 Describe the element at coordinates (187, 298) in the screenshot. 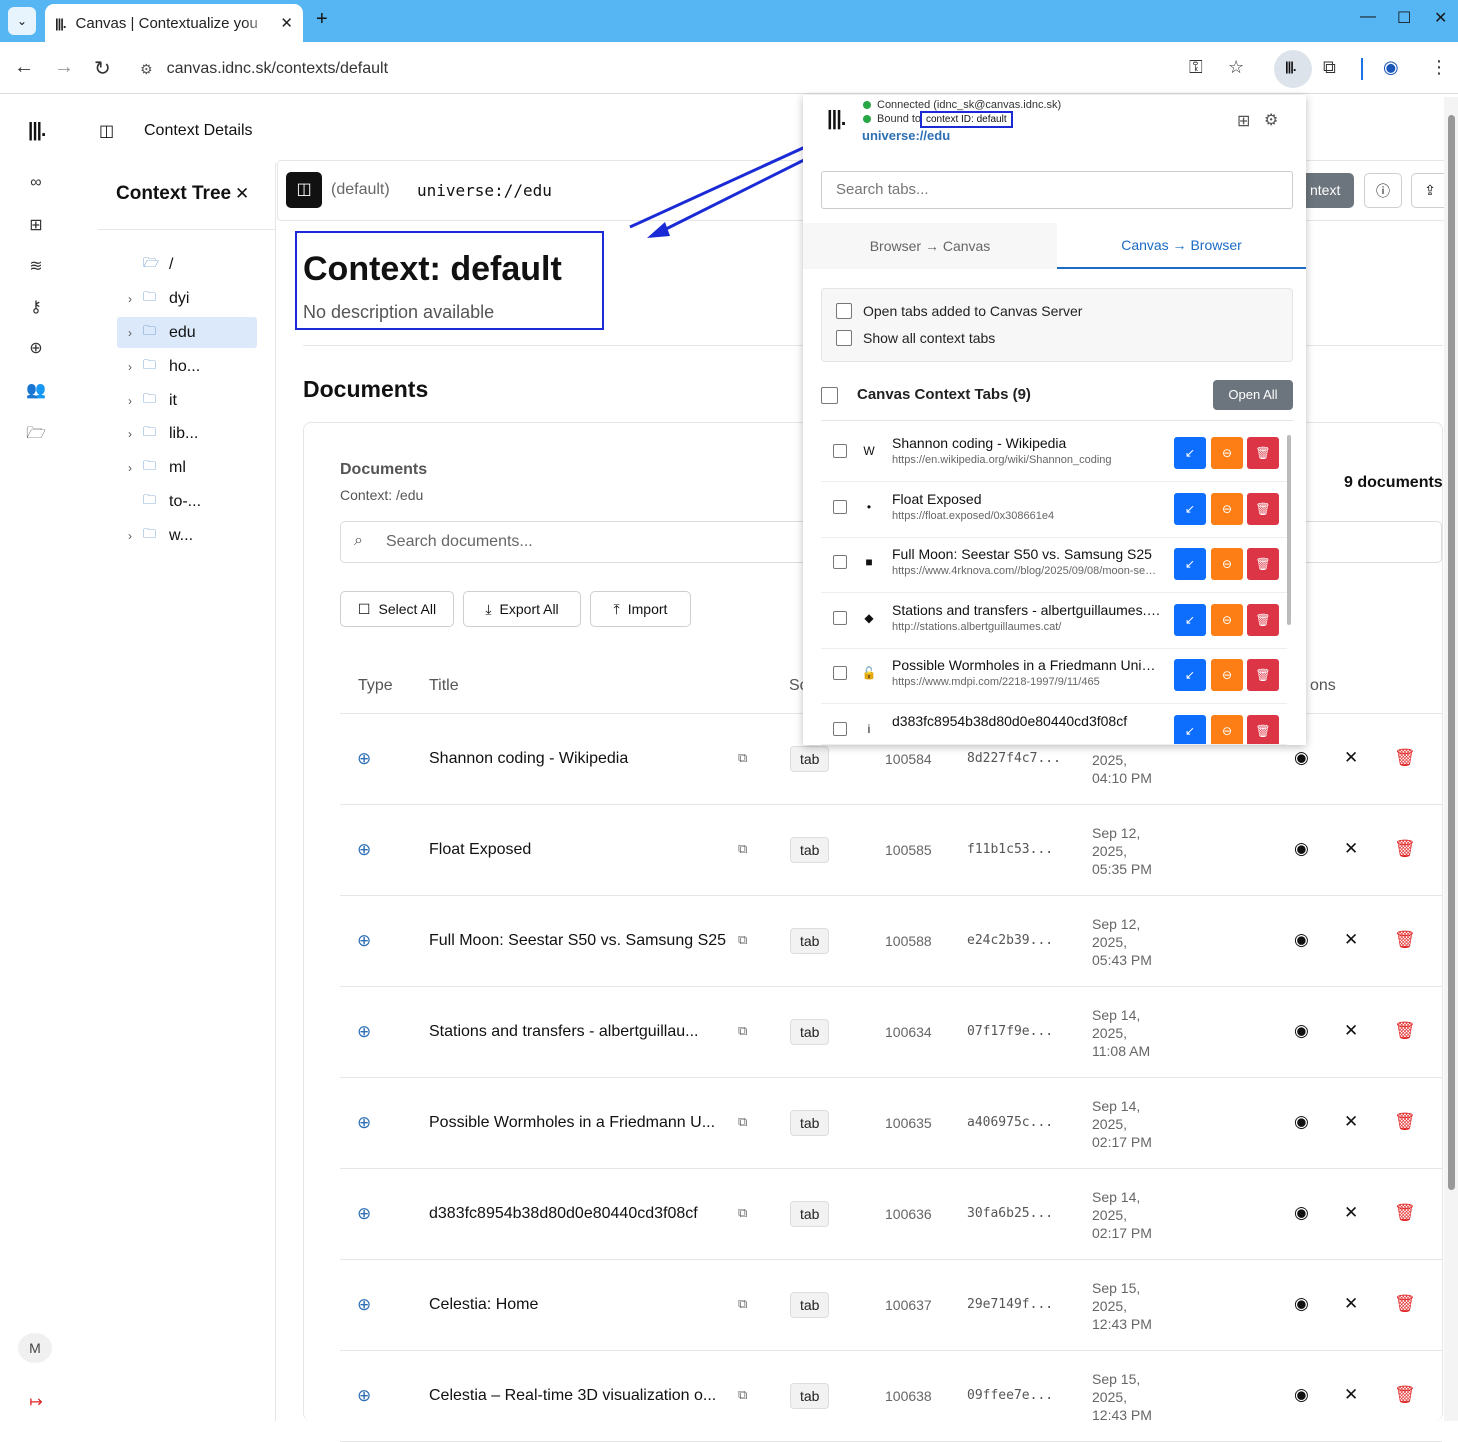

I see `tree-item-dyi: › 🗀 dyi` at that location.